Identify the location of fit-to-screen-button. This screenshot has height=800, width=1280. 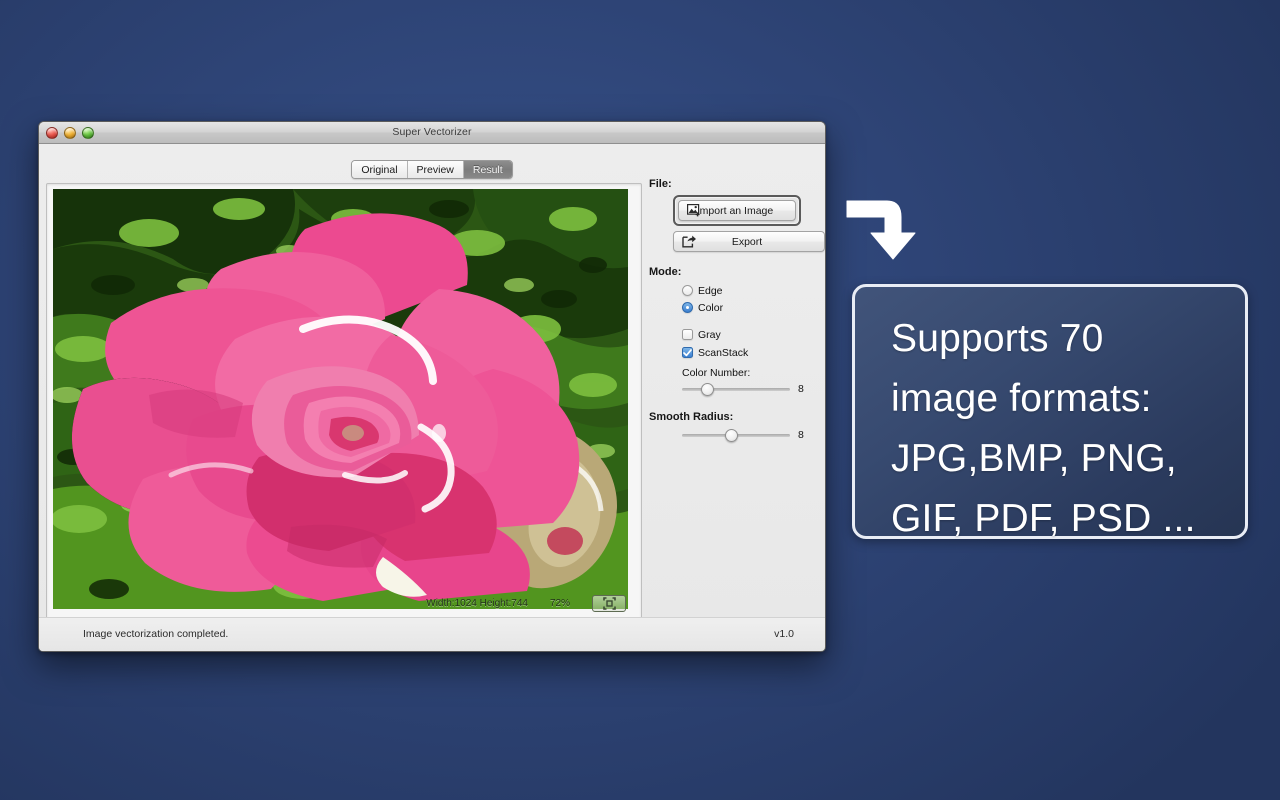
(609, 603).